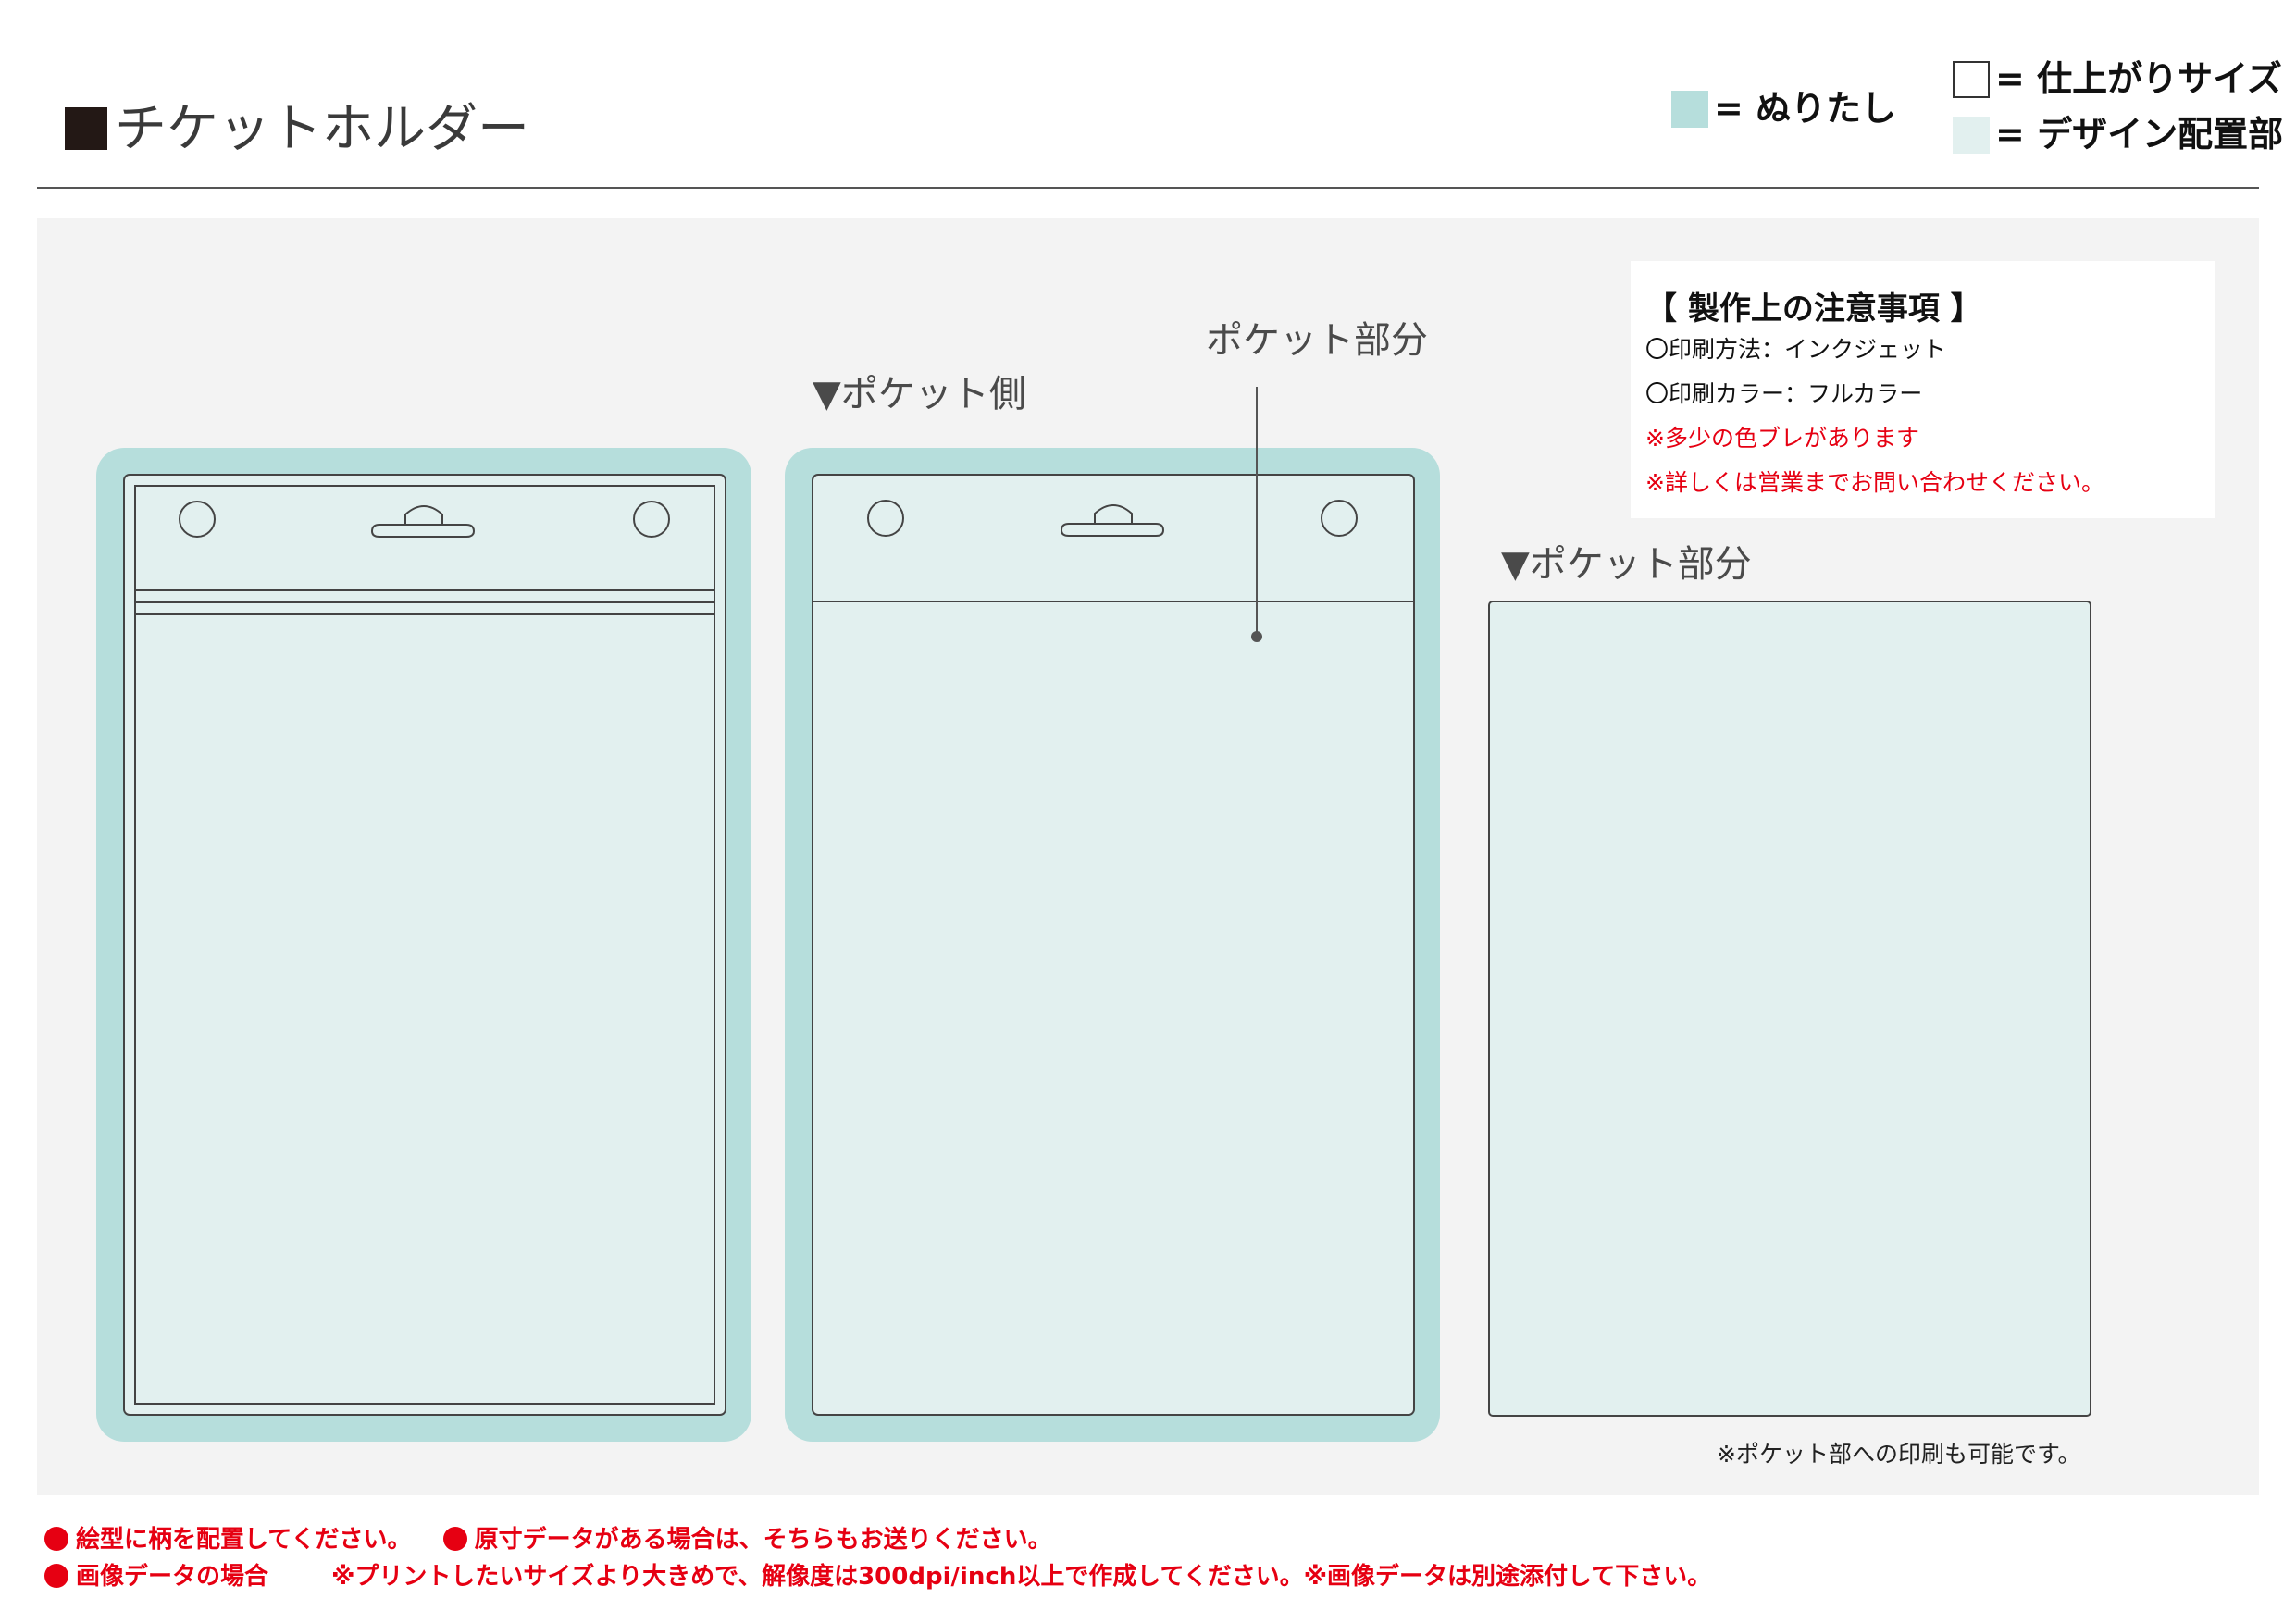 This screenshot has width=2296, height=1623. What do you see at coordinates (1790, 1009) in the screenshot?
I see `pocket-part` at bounding box center [1790, 1009].